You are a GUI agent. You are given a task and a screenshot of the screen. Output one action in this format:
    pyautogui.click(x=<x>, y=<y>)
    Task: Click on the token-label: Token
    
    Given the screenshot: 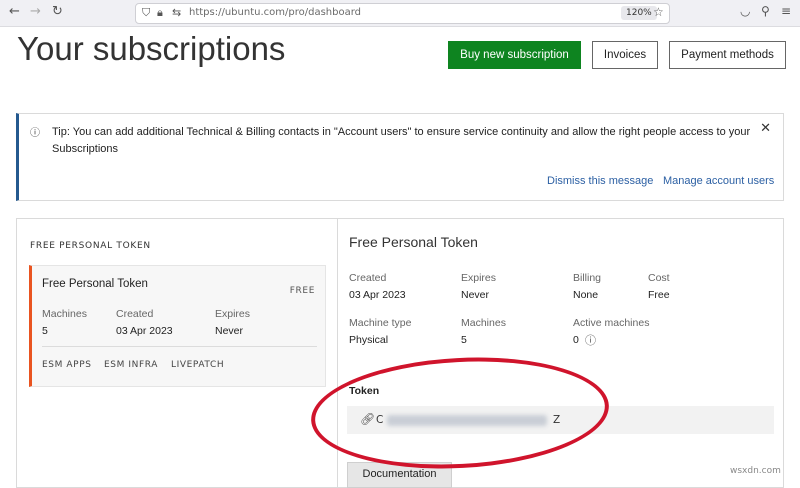 What is the action you would take?
    pyautogui.click(x=364, y=391)
    